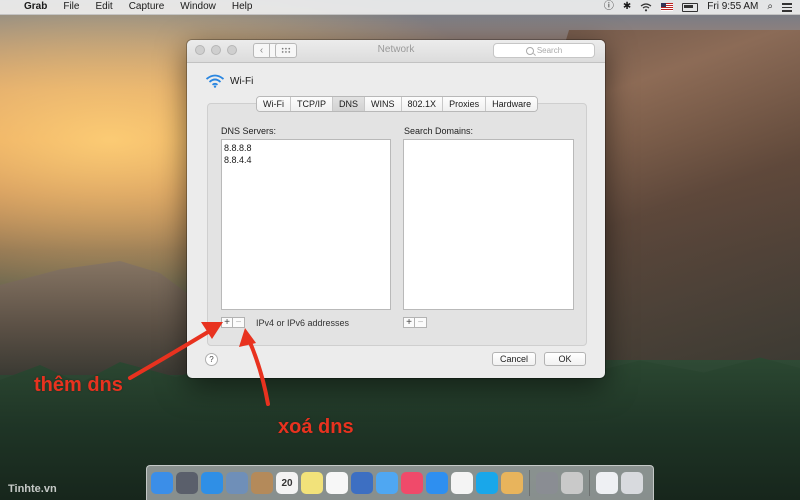 Image resolution: width=800 pixels, height=500 pixels. I want to click on annotation-arrows, so click(199, 364).